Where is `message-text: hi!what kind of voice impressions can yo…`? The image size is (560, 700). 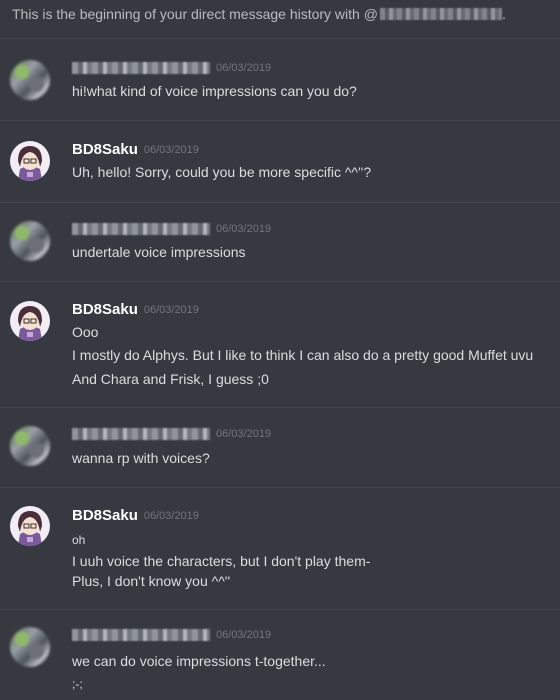
message-text: hi!what kind of voice impressions can yo… is located at coordinates (214, 91).